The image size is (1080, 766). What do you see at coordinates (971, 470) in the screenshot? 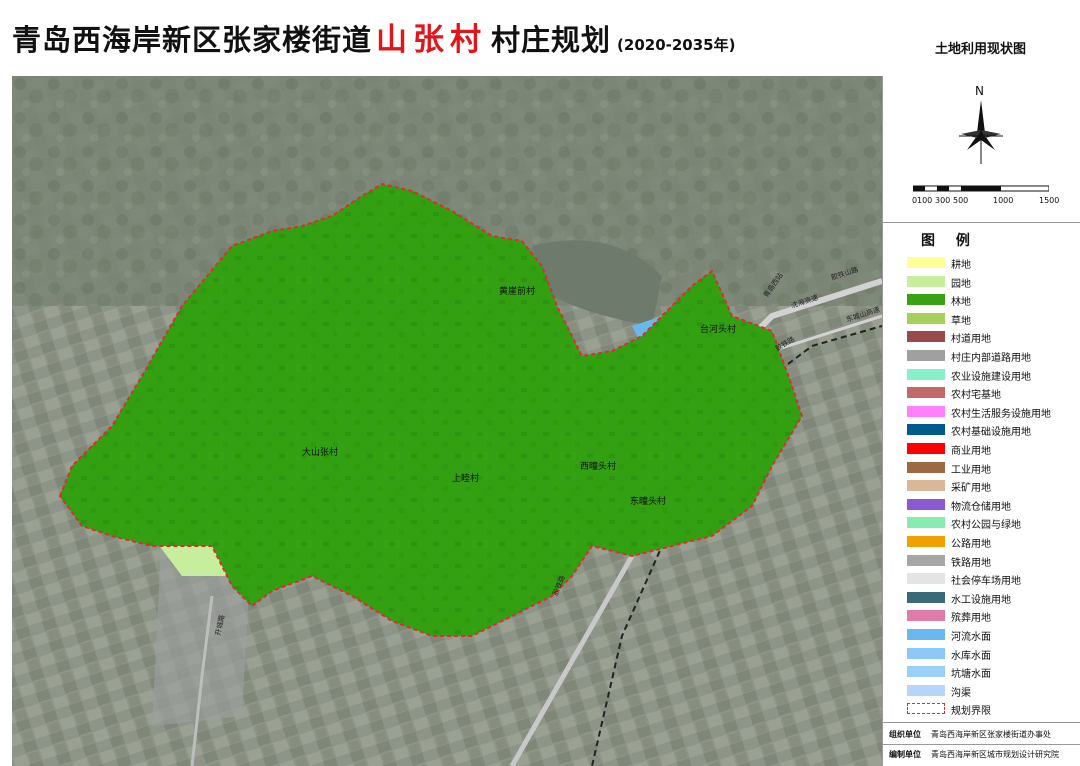
I see `legend-label: 工业用地` at bounding box center [971, 470].